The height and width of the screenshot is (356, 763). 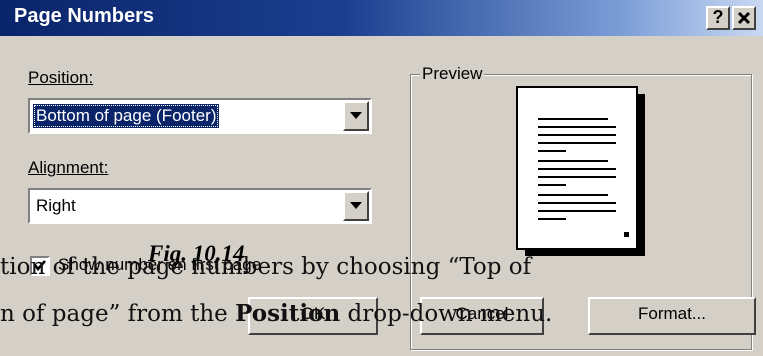 I want to click on help-button: ?, so click(x=718, y=18).